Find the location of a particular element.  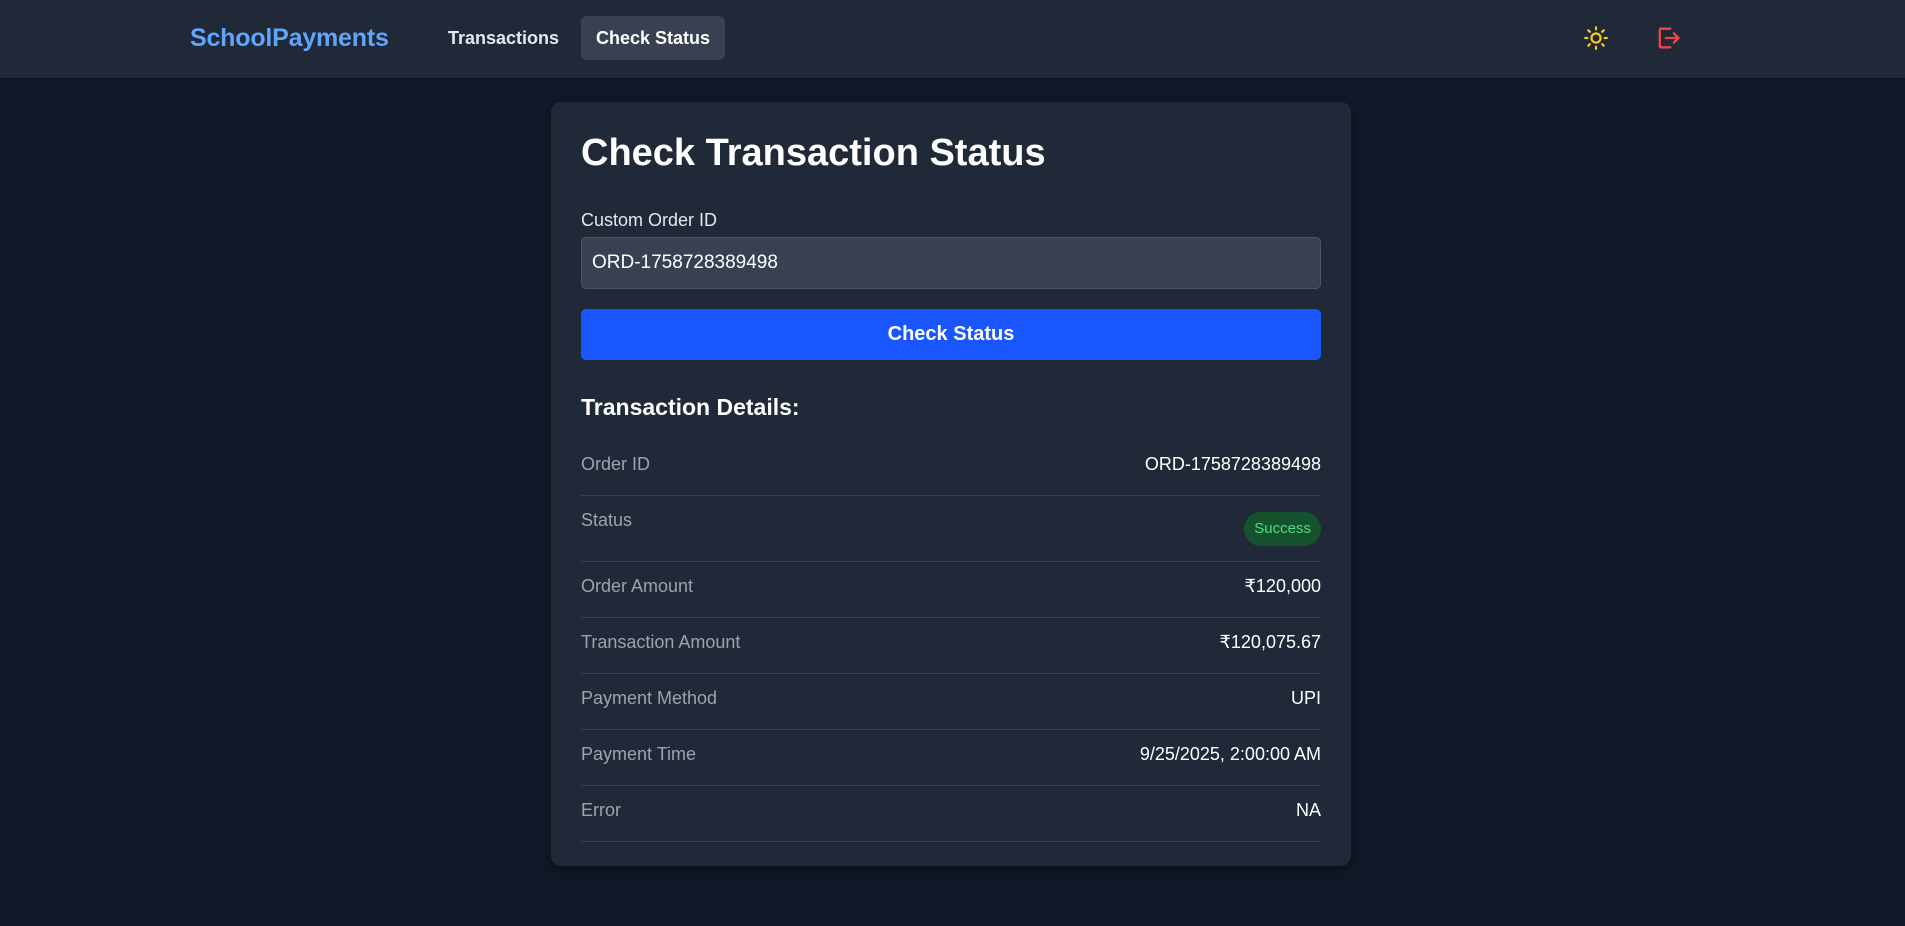

detail-value: ₹120,000 is located at coordinates (1282, 586).